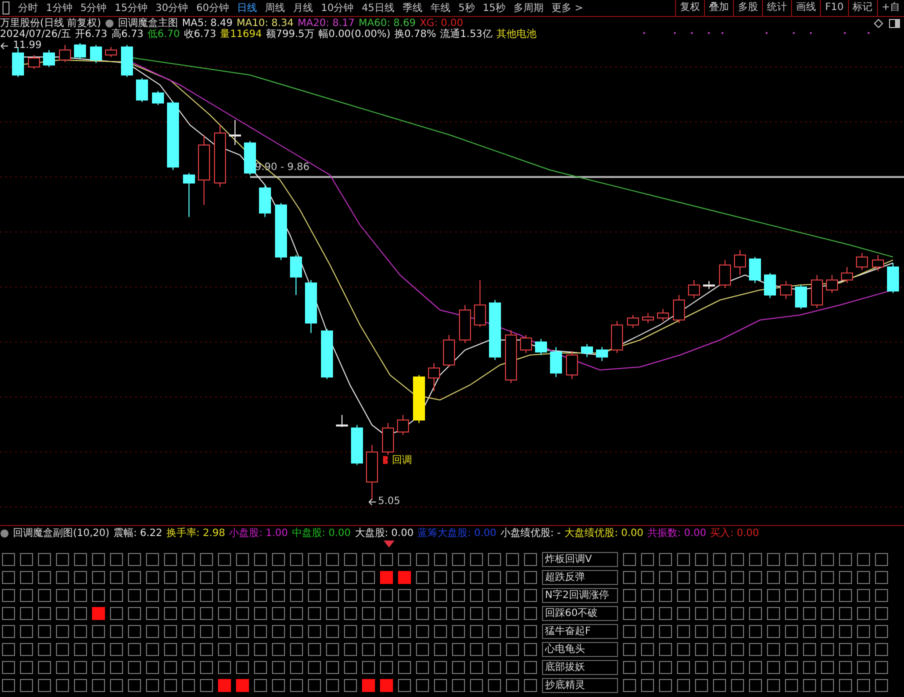 The width and height of the screenshot is (904, 697). What do you see at coordinates (246, 8) in the screenshot?
I see `period-tab: 日线` at bounding box center [246, 8].